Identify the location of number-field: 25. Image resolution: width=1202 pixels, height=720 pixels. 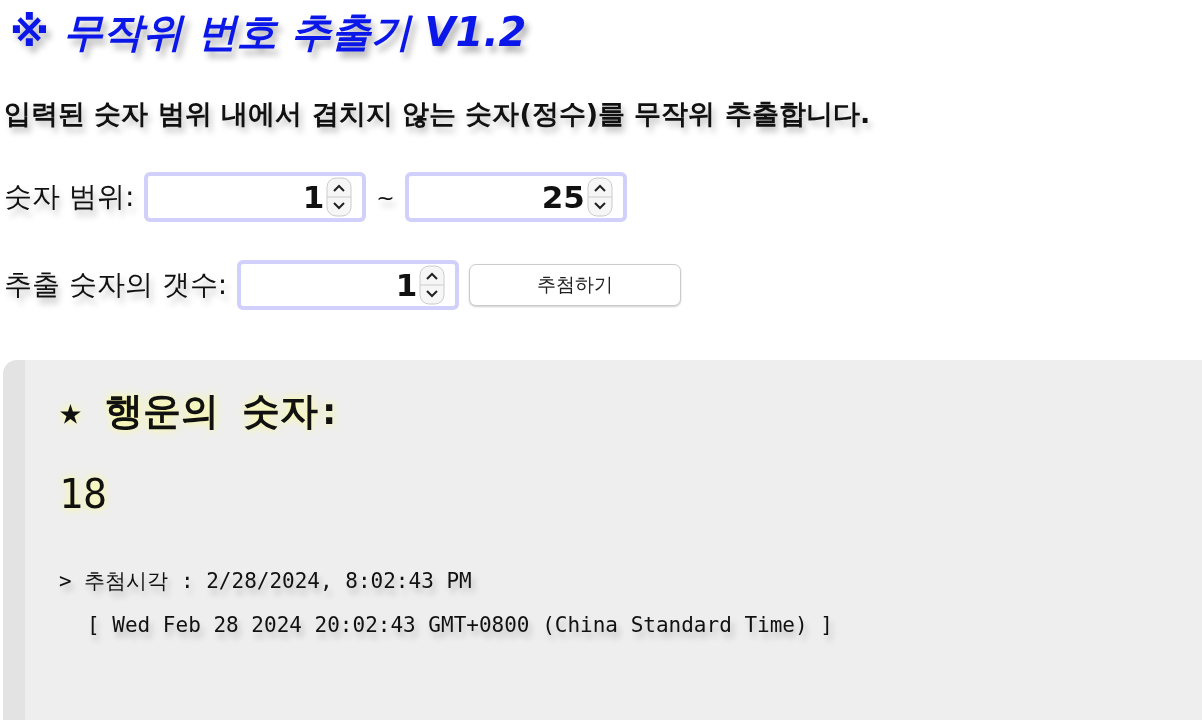
(515, 197).